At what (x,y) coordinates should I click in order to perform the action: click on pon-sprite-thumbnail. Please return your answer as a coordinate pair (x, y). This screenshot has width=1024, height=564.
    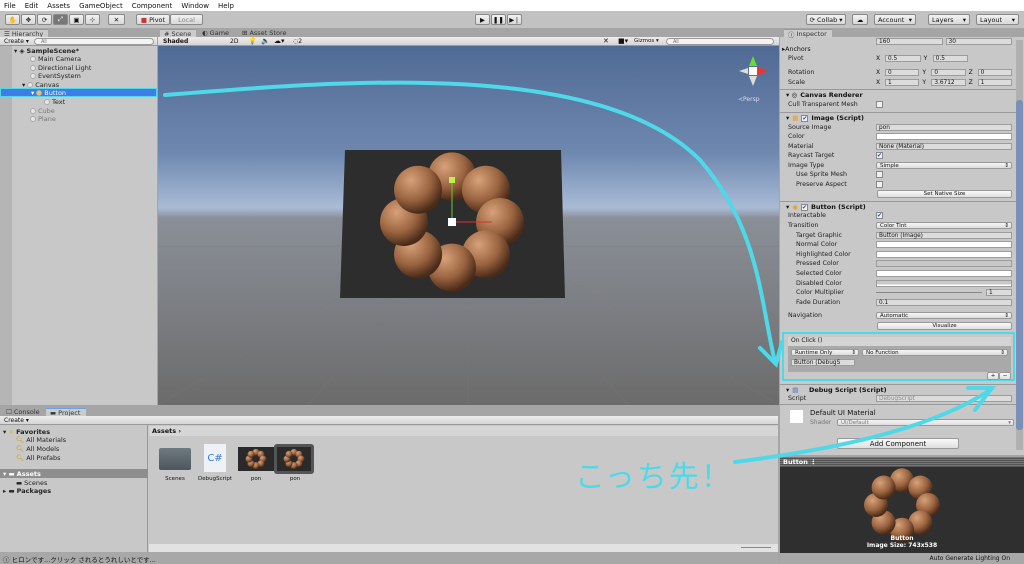
    Looking at the image, I should click on (294, 459).